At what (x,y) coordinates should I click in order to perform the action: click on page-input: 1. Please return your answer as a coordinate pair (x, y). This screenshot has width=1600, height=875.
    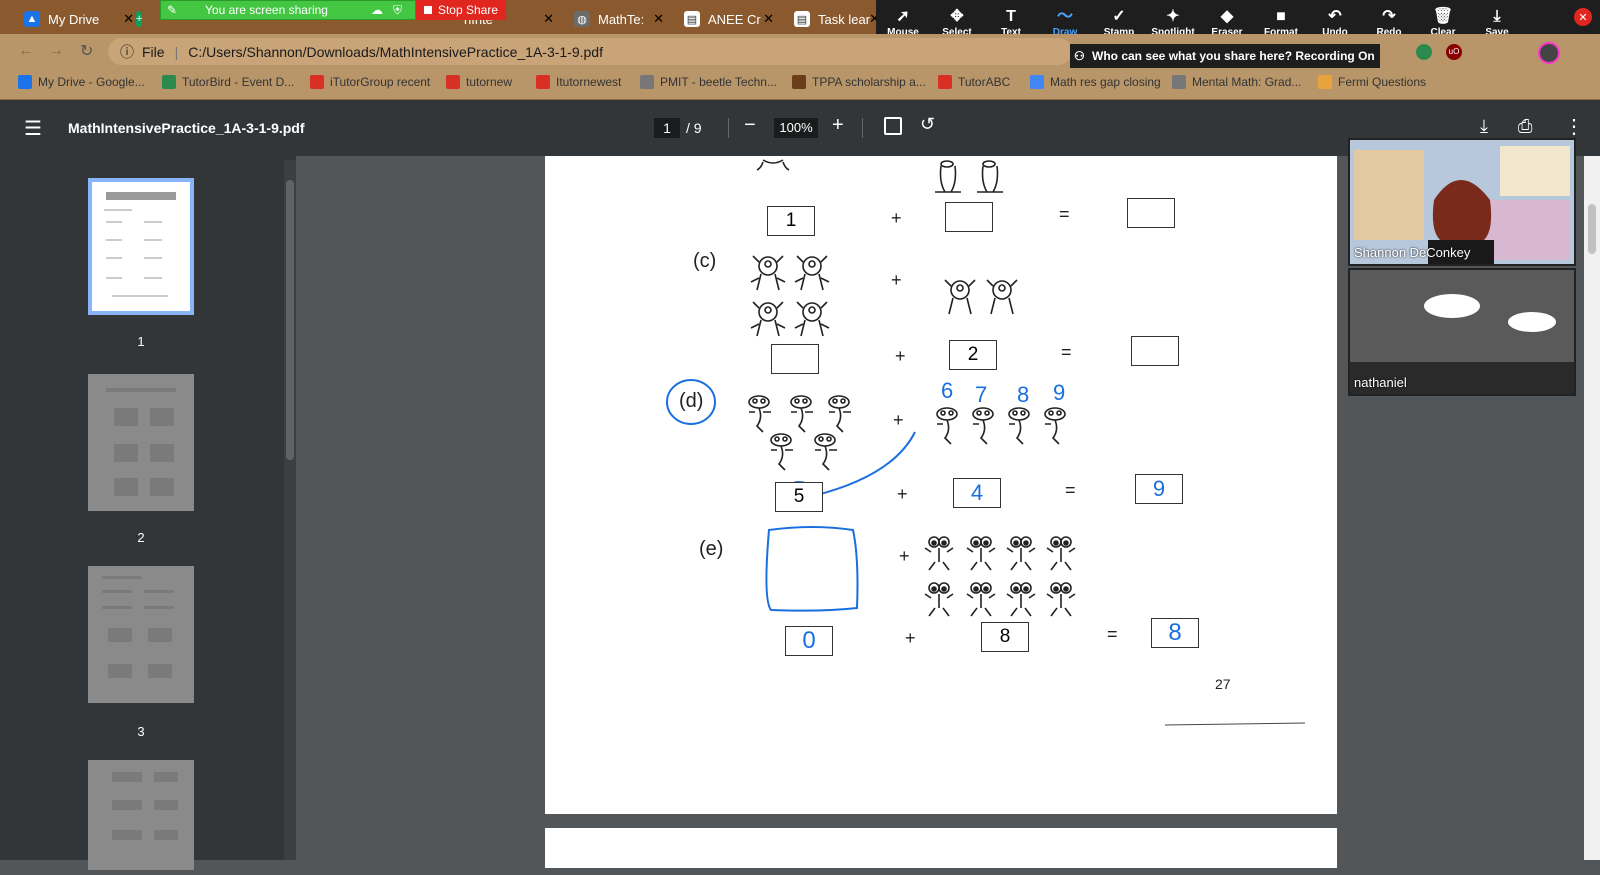
    Looking at the image, I should click on (667, 128).